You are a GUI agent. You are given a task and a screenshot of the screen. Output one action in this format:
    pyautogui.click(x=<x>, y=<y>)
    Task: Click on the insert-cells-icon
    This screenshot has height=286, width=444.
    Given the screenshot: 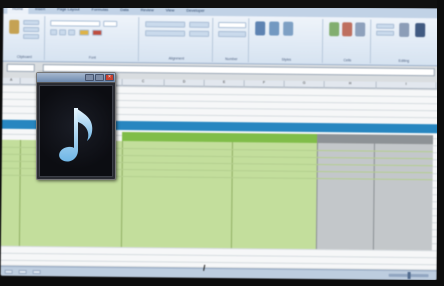 What is the action you would take?
    pyautogui.click(x=334, y=29)
    